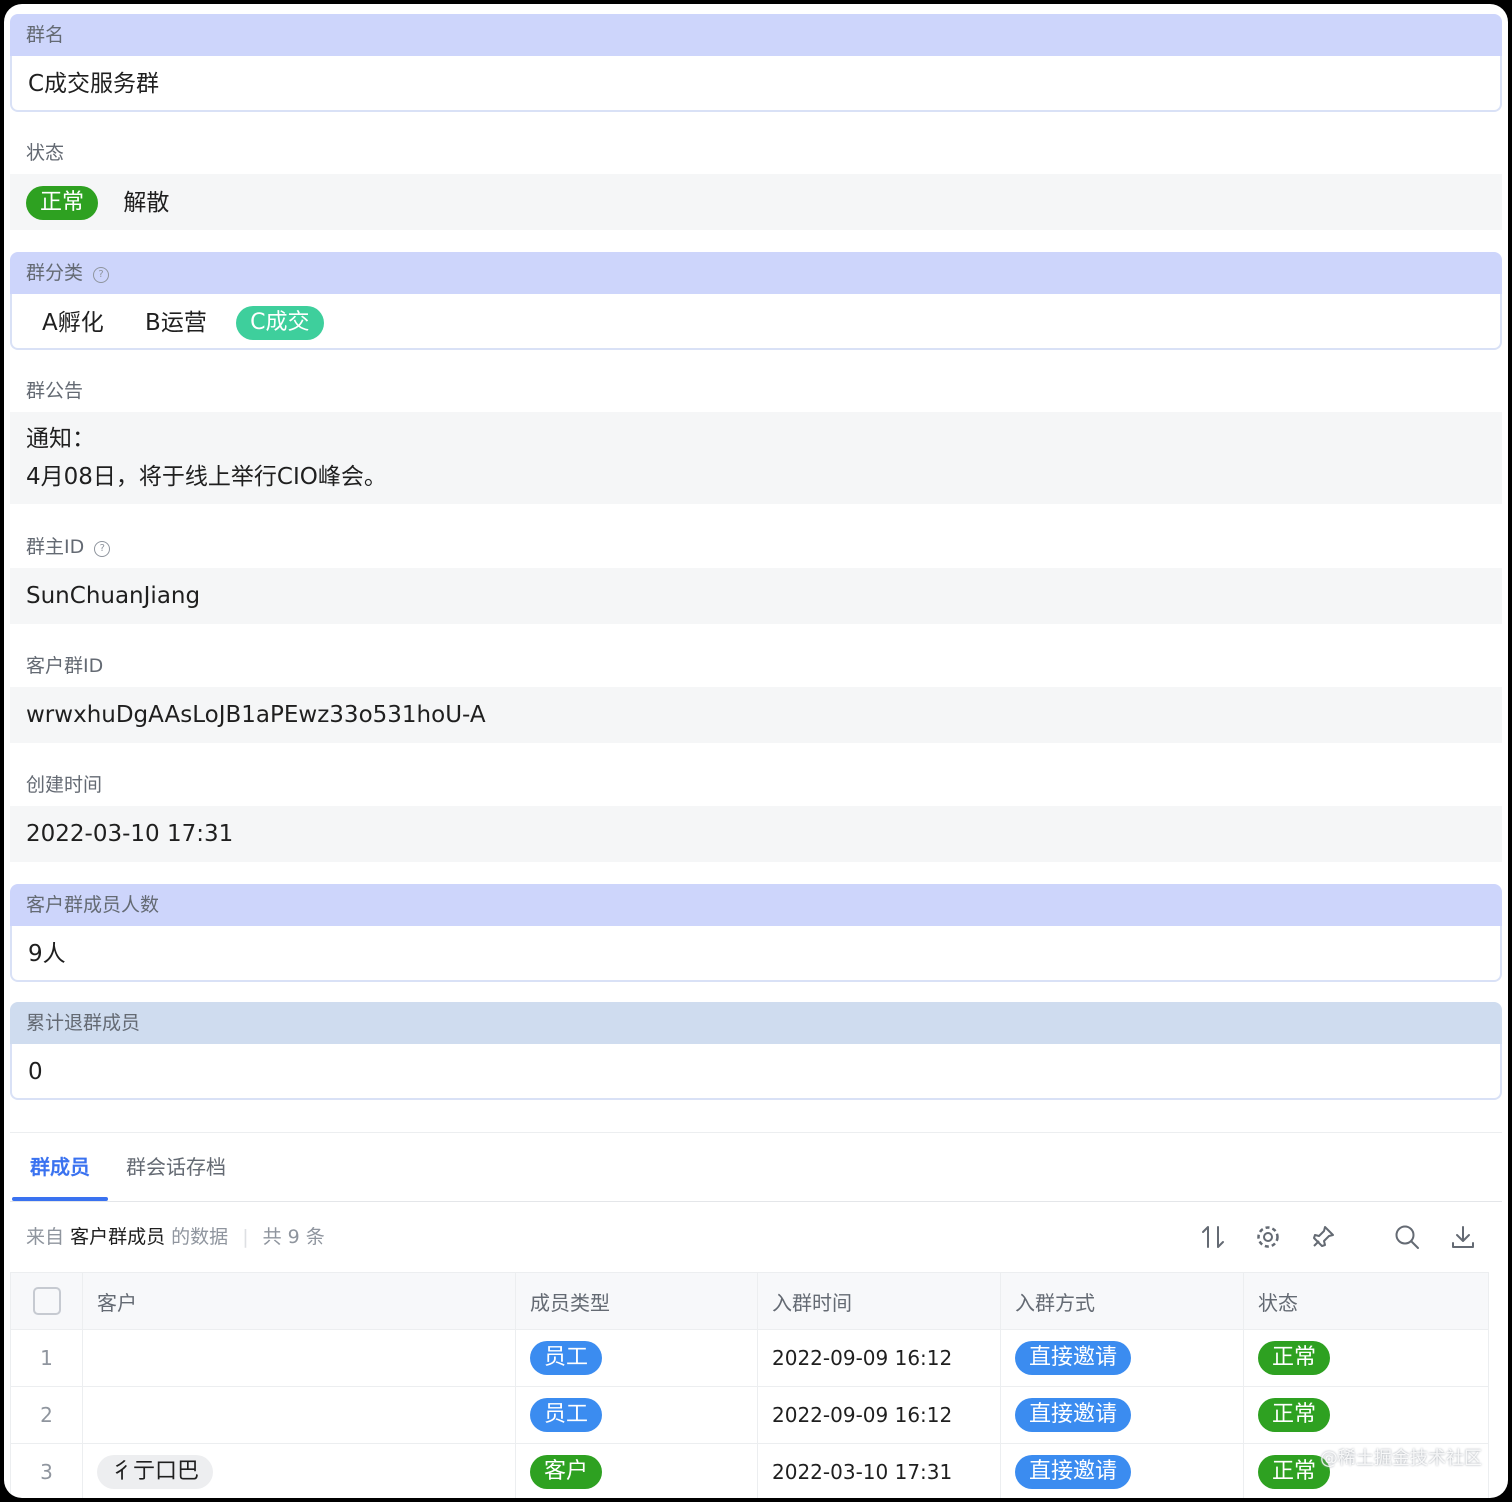 The height and width of the screenshot is (1502, 1512). What do you see at coordinates (756, 905) in the screenshot?
I see `field-label-member-count: 客户群成员人数` at bounding box center [756, 905].